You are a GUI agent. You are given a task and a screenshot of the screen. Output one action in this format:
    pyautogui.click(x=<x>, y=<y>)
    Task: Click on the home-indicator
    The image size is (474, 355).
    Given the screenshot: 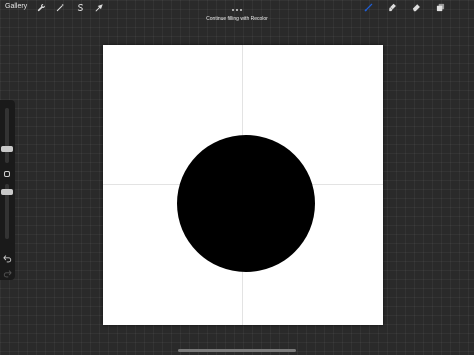 What is the action you would take?
    pyautogui.click(x=237, y=350)
    